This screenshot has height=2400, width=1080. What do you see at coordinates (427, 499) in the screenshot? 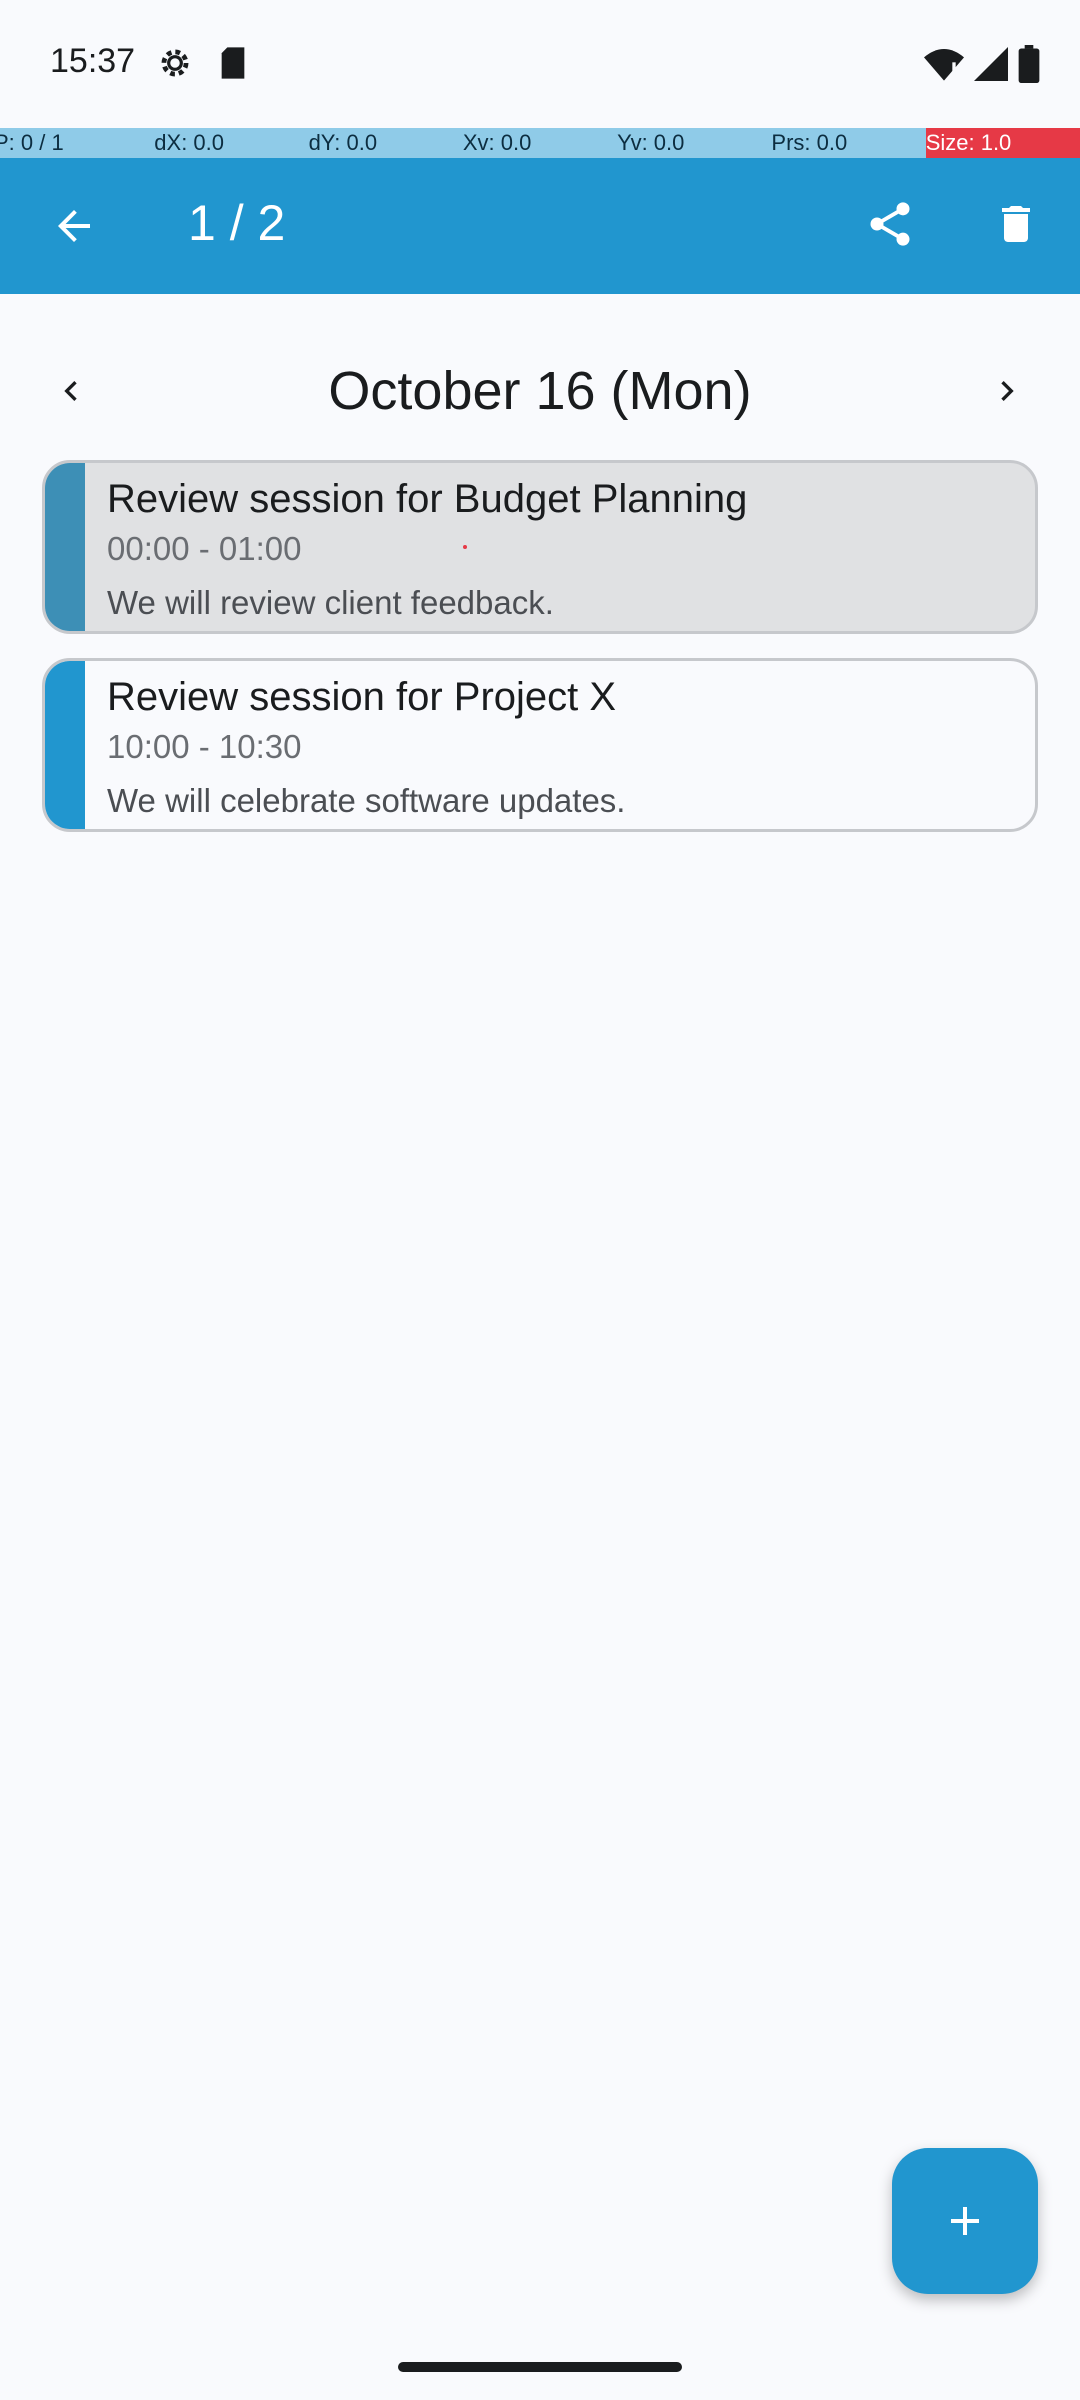
I see `event-title: Review session for Budget Planning` at bounding box center [427, 499].